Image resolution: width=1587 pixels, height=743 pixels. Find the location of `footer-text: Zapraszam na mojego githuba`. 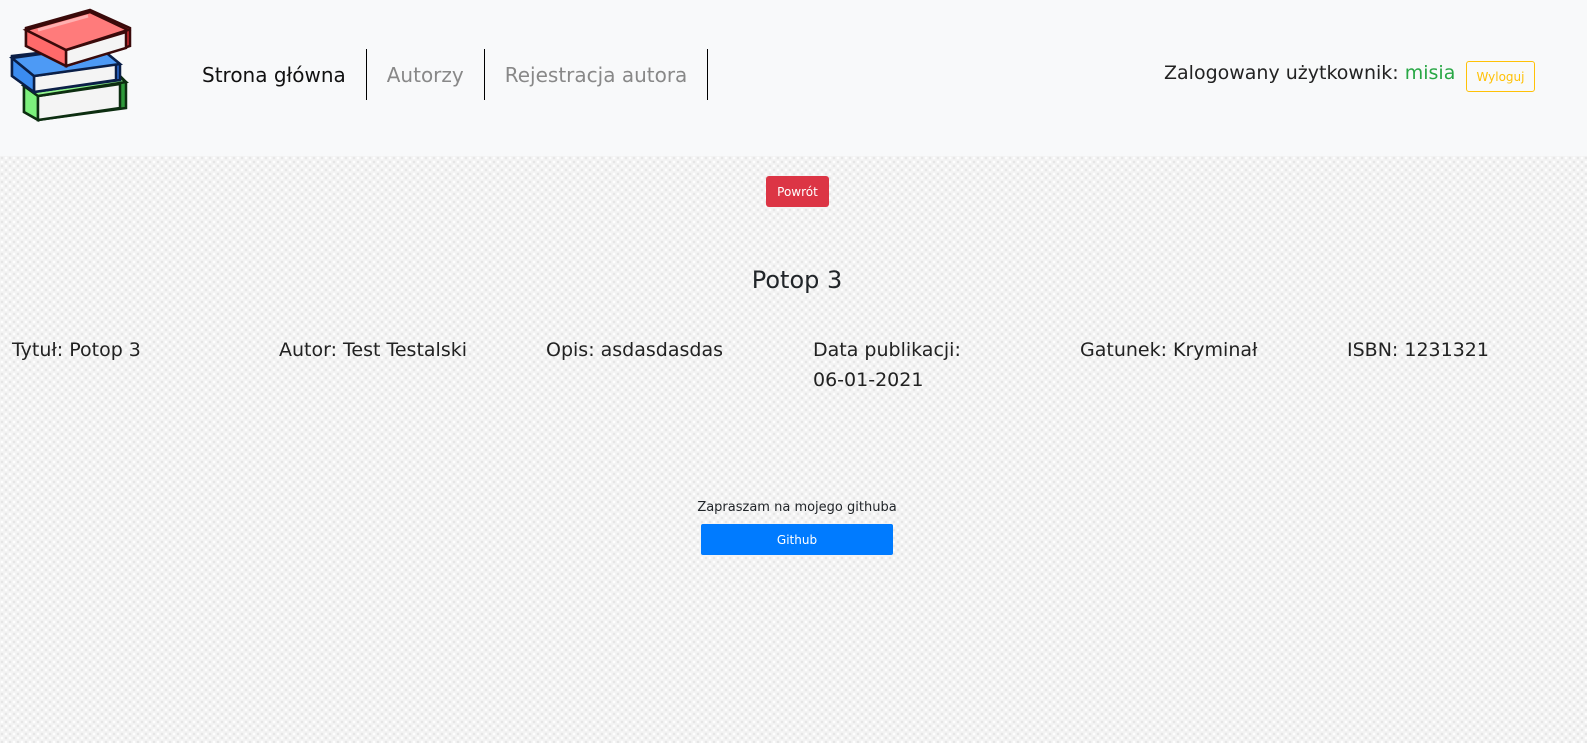

footer-text: Zapraszam na mojego githuba is located at coordinates (797, 507).